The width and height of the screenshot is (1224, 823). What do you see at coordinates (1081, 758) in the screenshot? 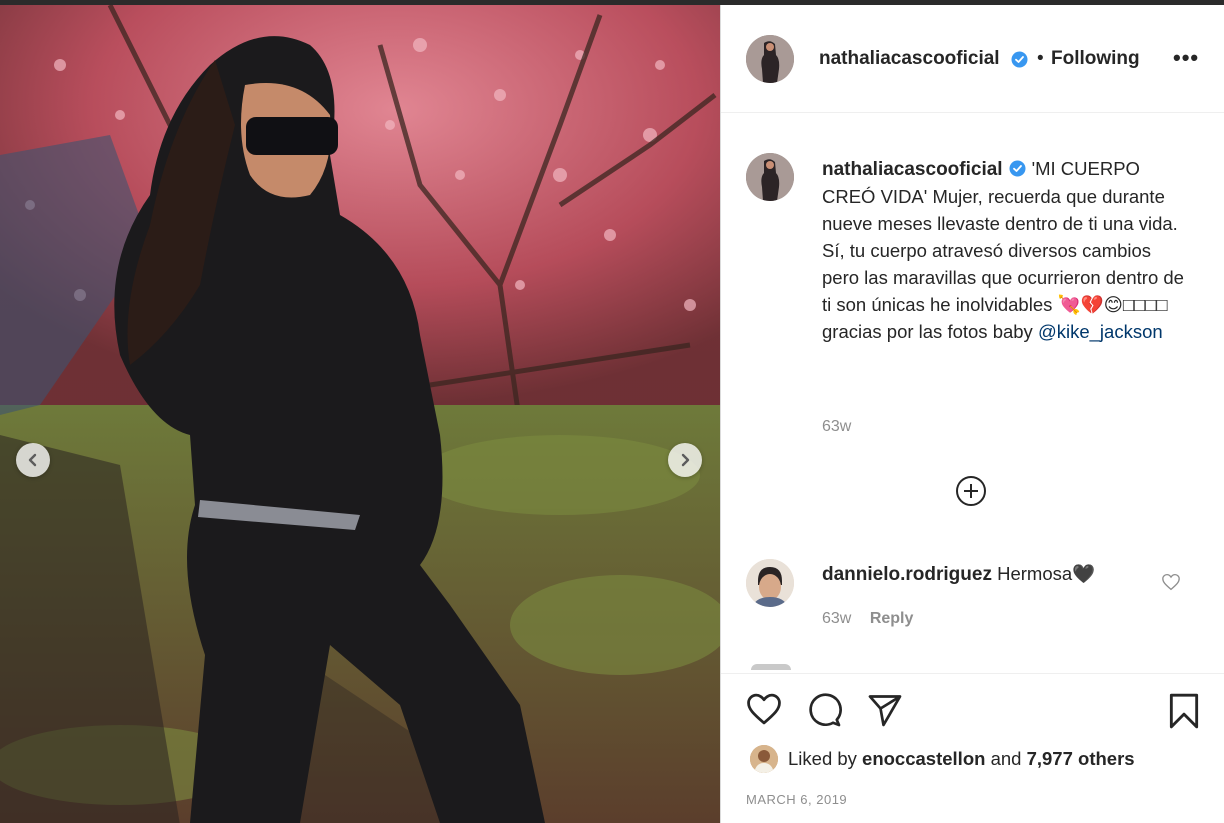
I see `likes-others-link: 7,977 others` at bounding box center [1081, 758].